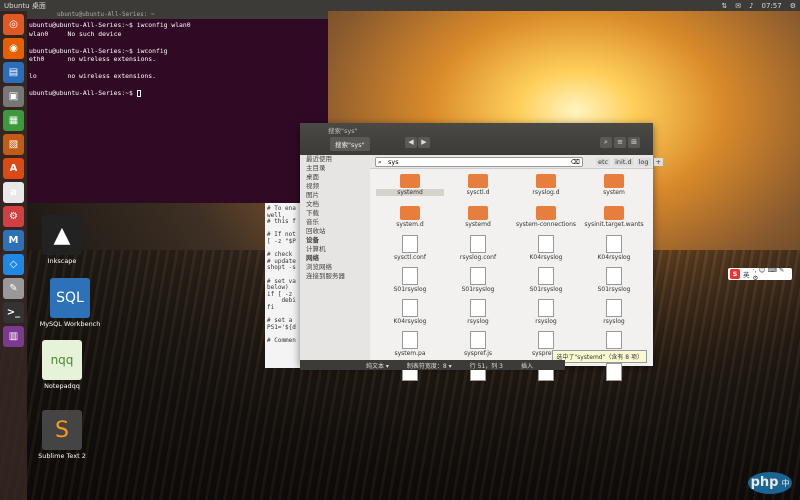 The image size is (800, 500). Describe the element at coordinates (478, 249) in the screenshot. I see `file-item: rsyslog.conf` at that location.